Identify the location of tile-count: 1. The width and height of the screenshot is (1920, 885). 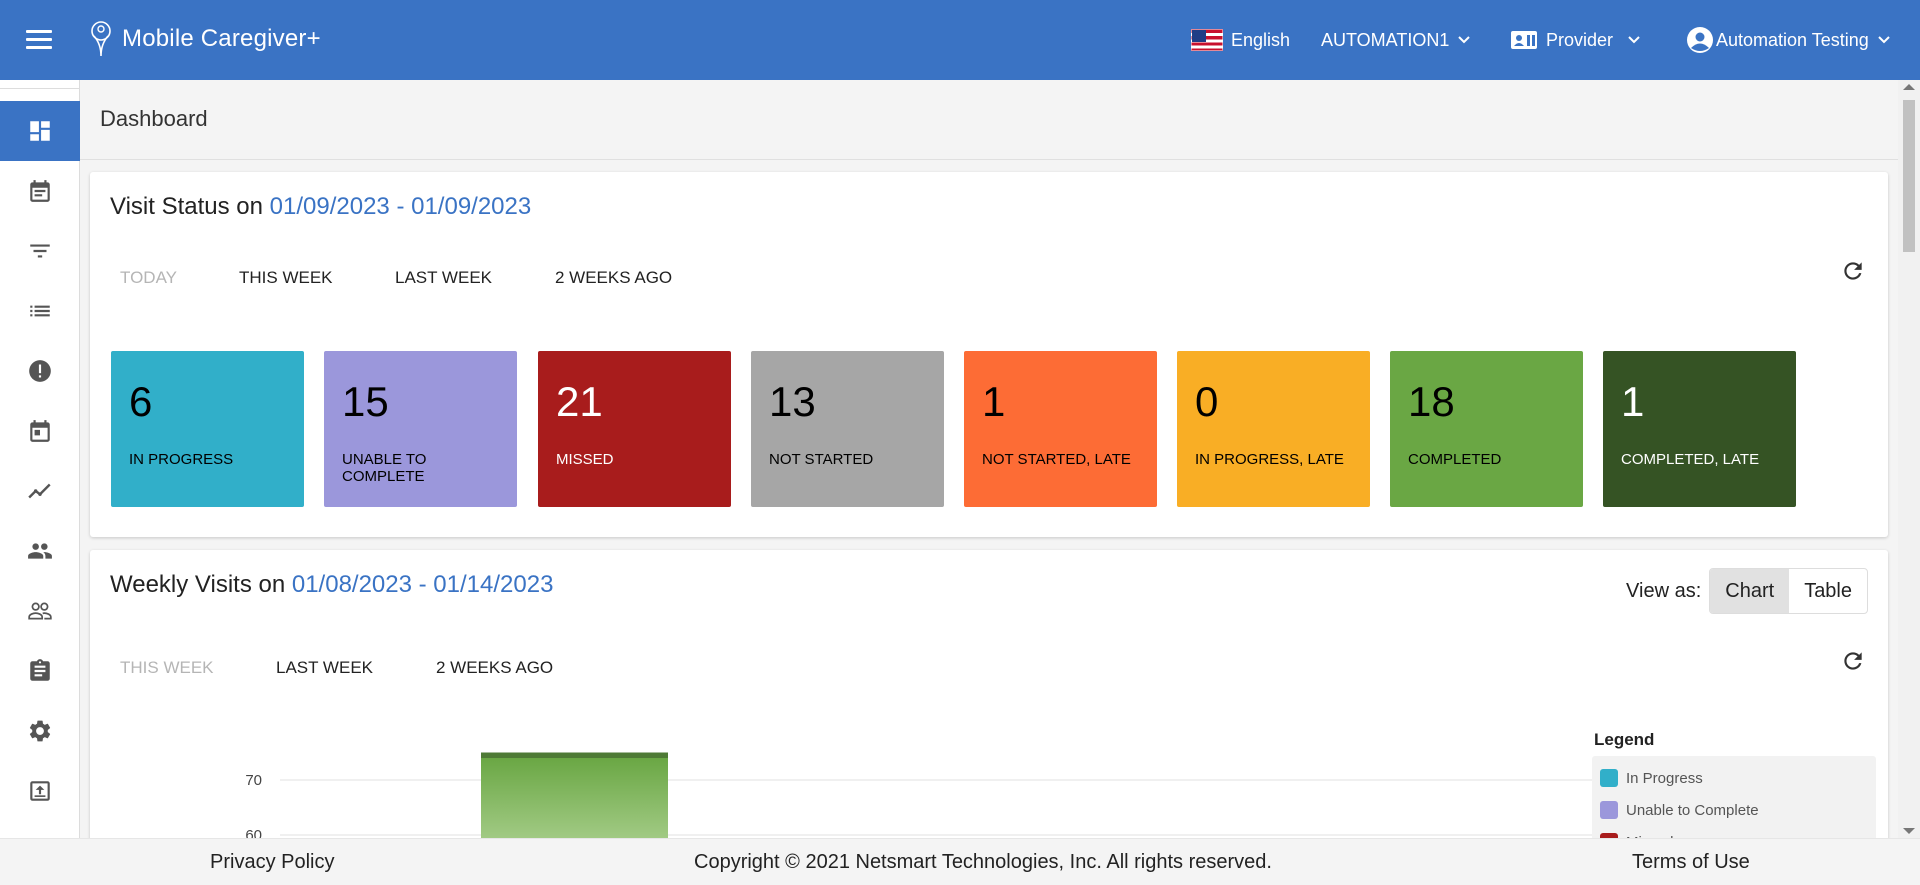
(994, 401).